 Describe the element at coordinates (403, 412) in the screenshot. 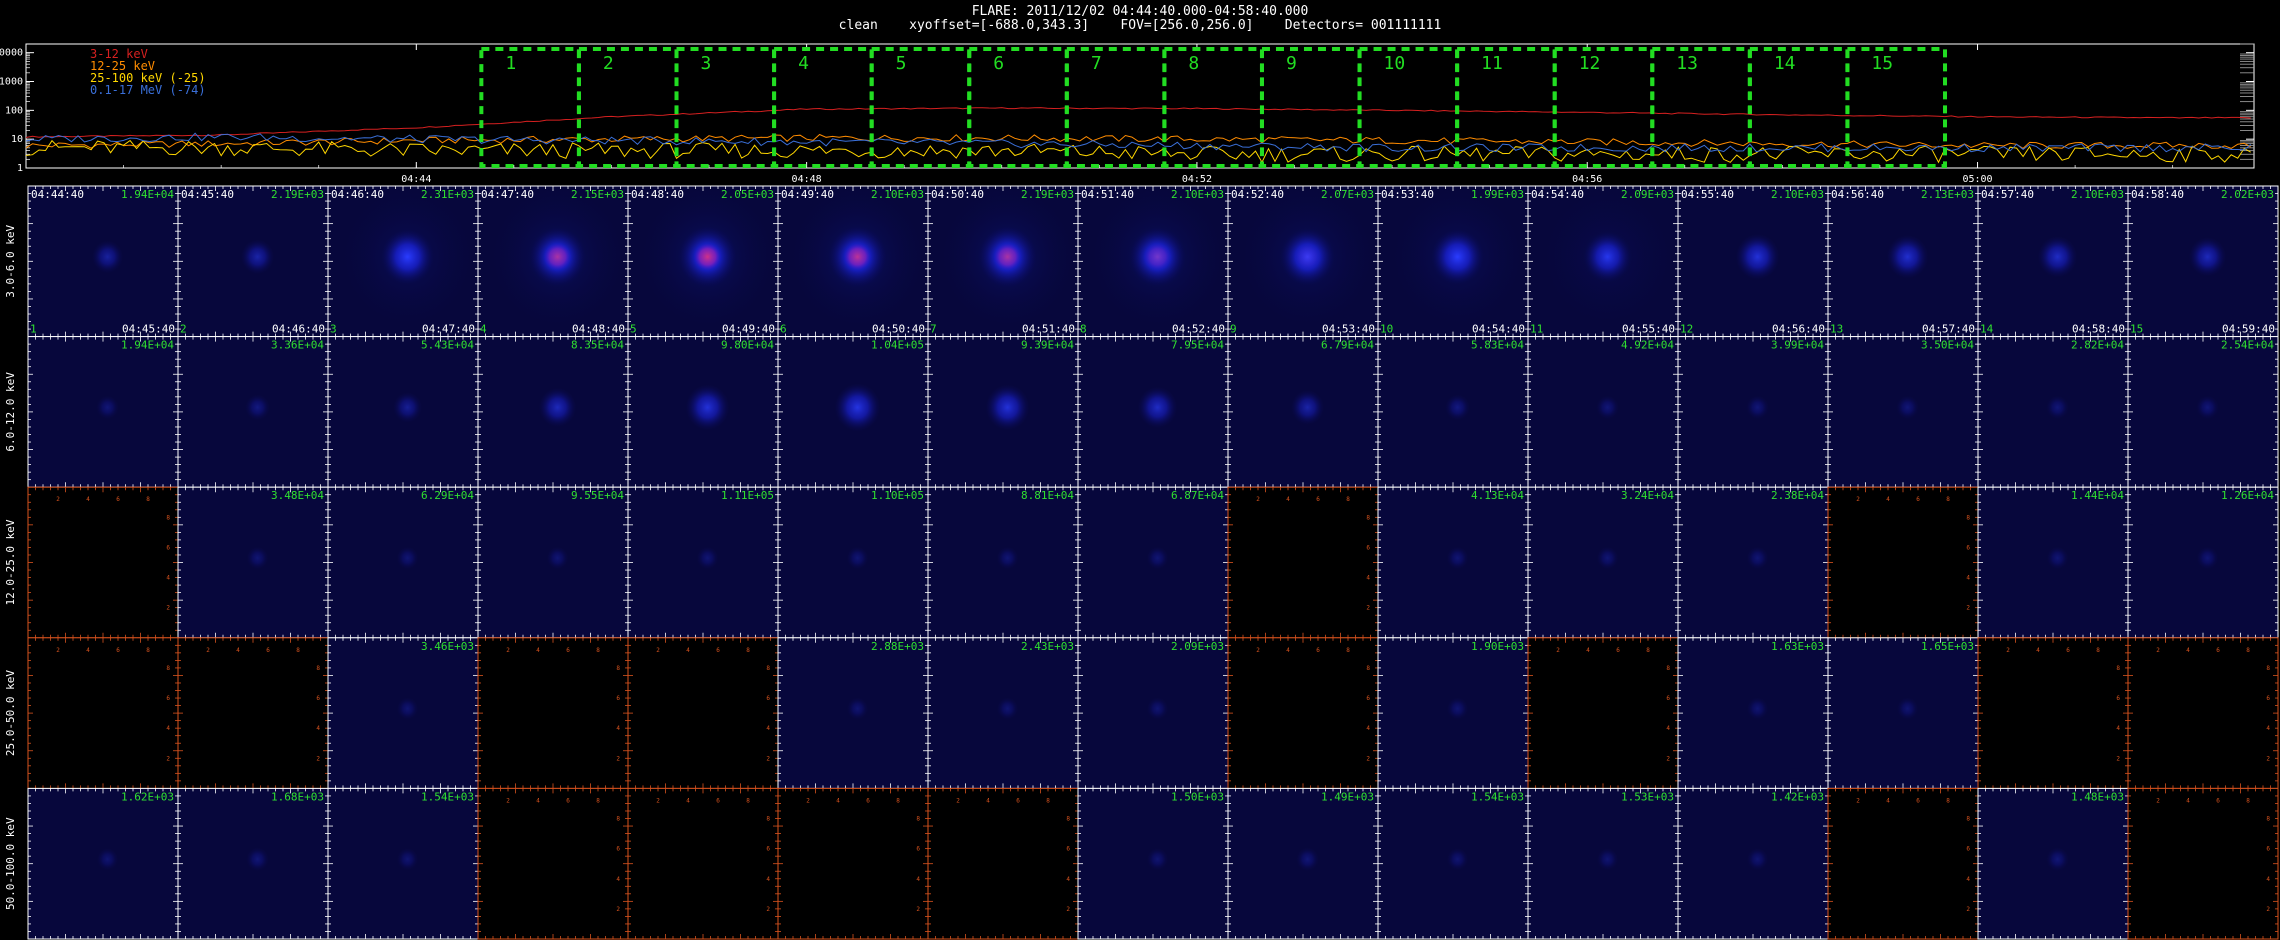

I see `image-panel: 5.43E+04` at that location.